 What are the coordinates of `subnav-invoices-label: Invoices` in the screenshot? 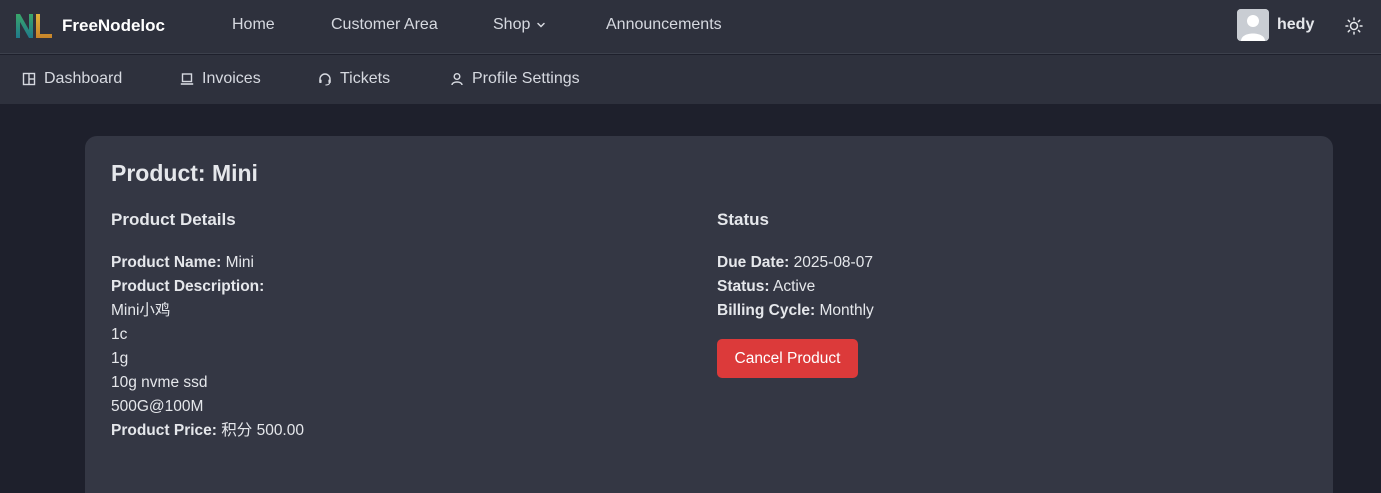 It's located at (231, 78).